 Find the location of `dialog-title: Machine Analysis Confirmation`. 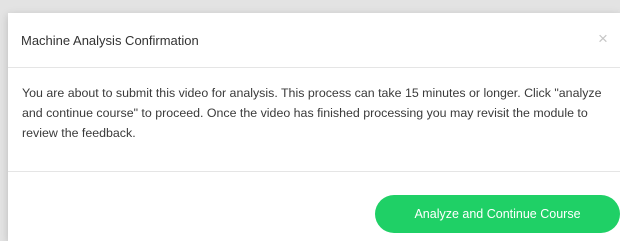

dialog-title: Machine Analysis Confirmation is located at coordinates (110, 40).